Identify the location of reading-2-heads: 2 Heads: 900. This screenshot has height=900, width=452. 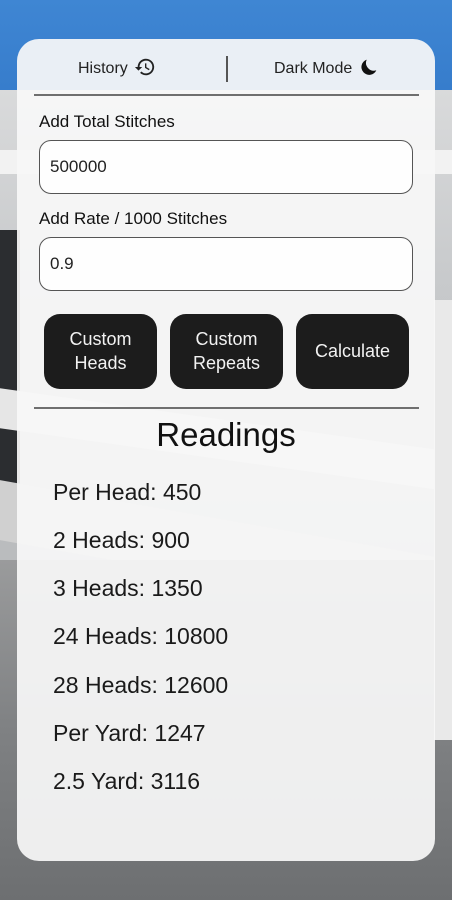
(121, 540).